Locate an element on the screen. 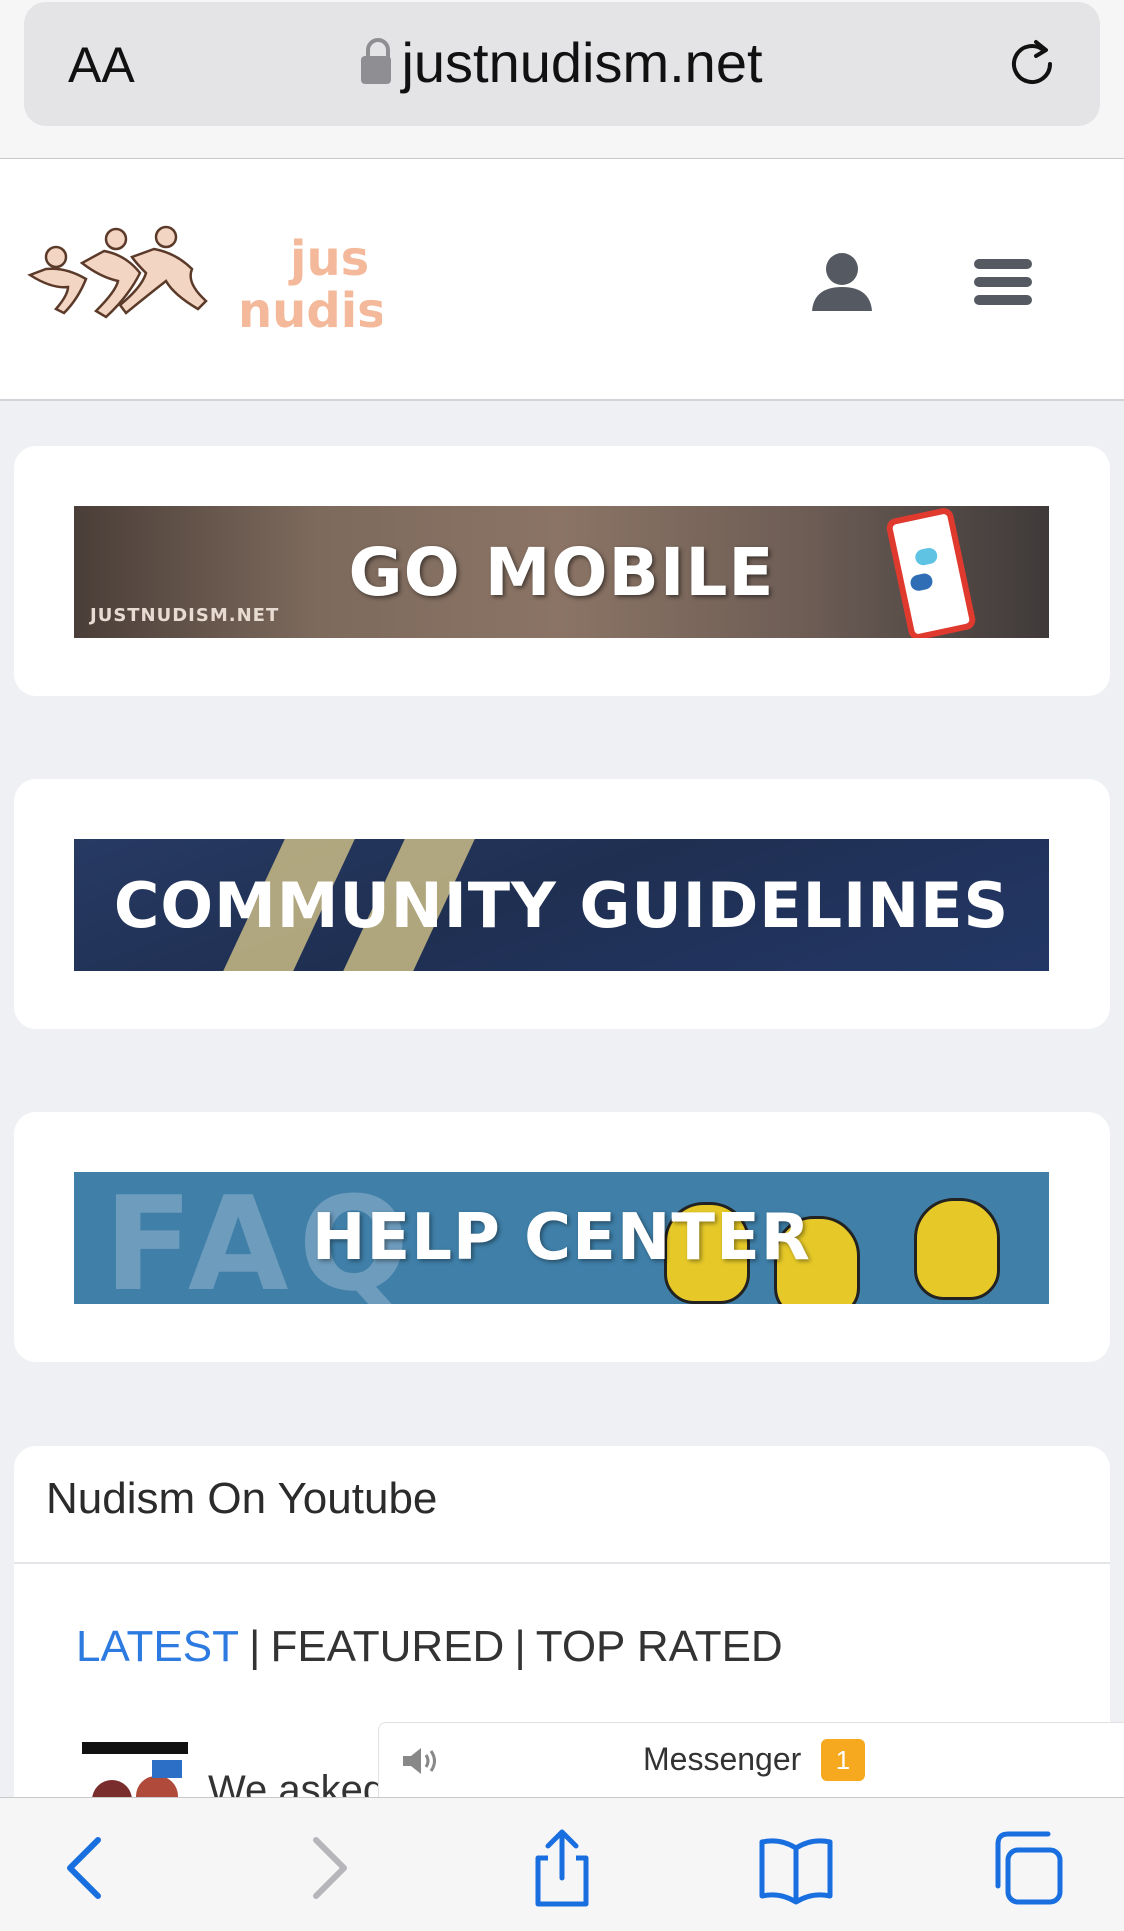 This screenshot has height=1931, width=1124. url-text: justnudism.net is located at coordinates (582, 62).